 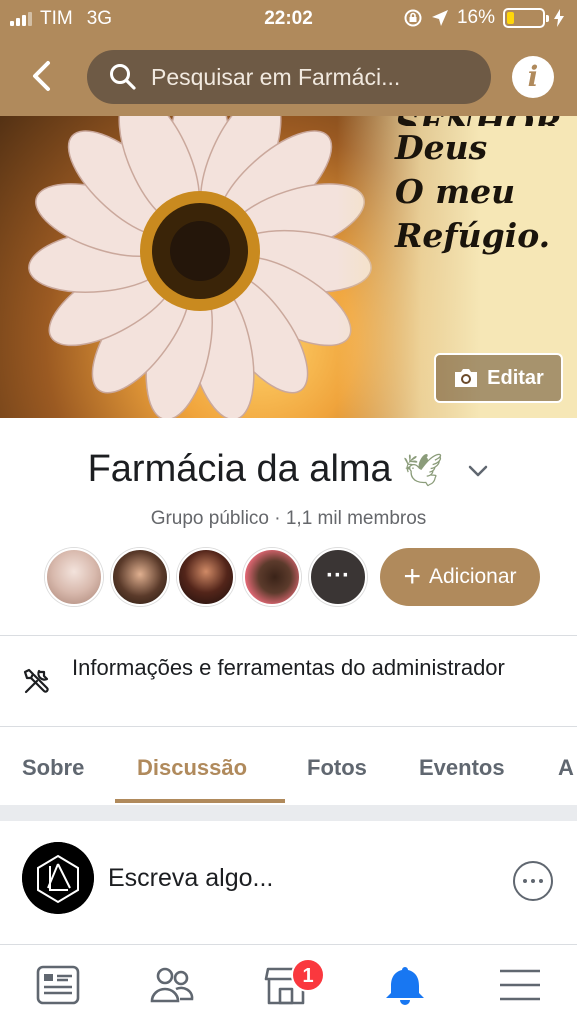 What do you see at coordinates (58, 878) in the screenshot?
I see `my-avatar` at bounding box center [58, 878].